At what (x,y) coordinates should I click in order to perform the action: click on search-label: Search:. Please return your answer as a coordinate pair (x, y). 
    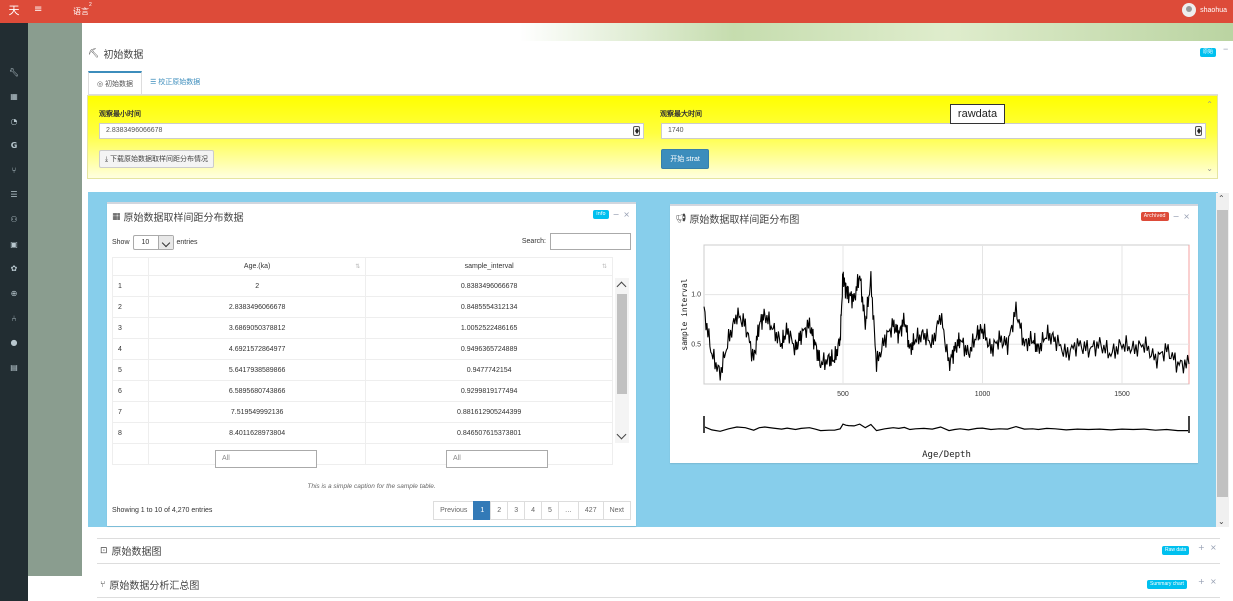
    Looking at the image, I should click on (533, 241).